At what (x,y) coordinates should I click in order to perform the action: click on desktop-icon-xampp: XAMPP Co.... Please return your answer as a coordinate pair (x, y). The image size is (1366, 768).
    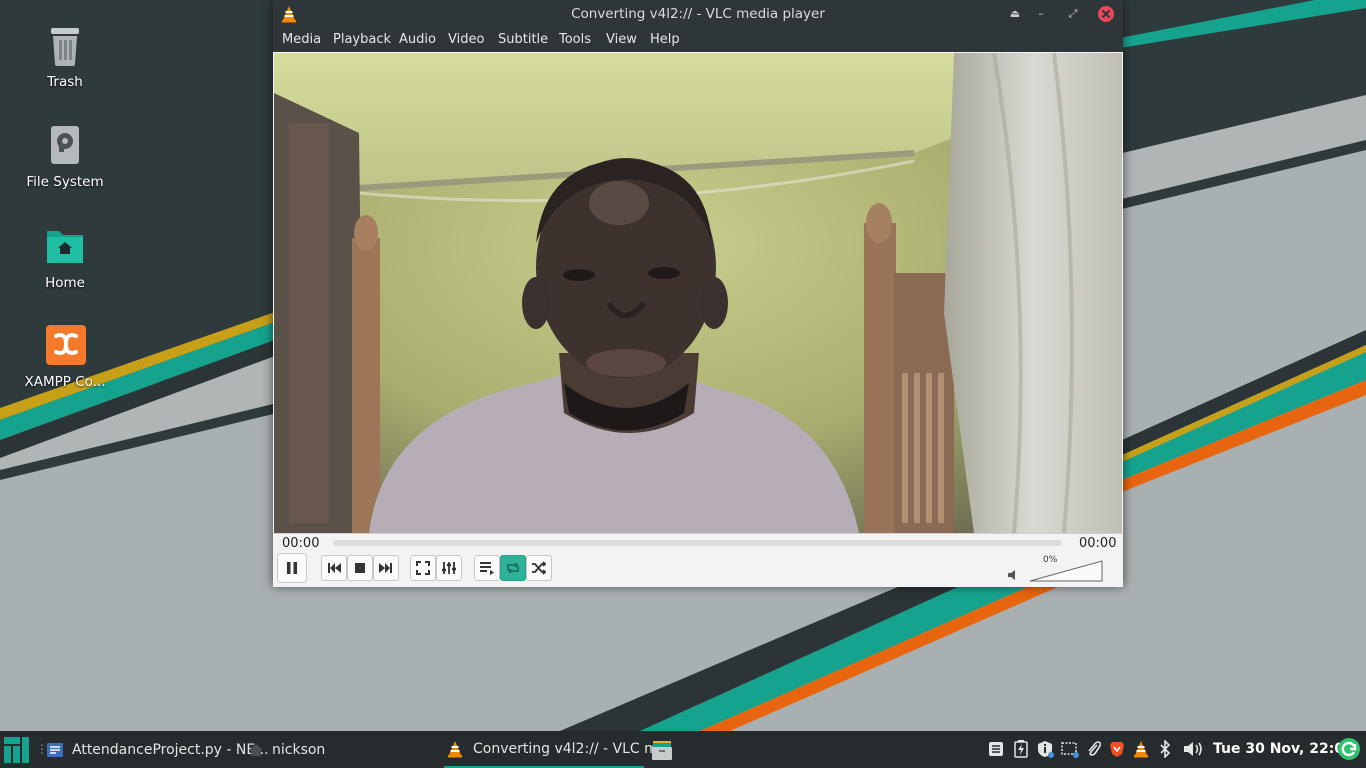
    Looking at the image, I should click on (65, 357).